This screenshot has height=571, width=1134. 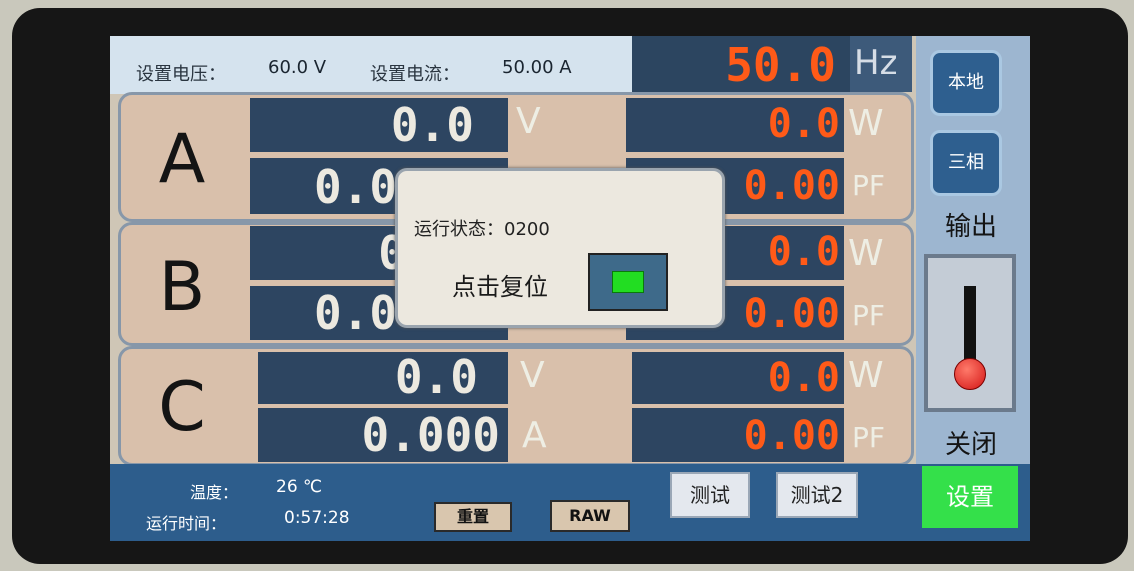 I want to click on switch-knob-icon, so click(x=970, y=374).